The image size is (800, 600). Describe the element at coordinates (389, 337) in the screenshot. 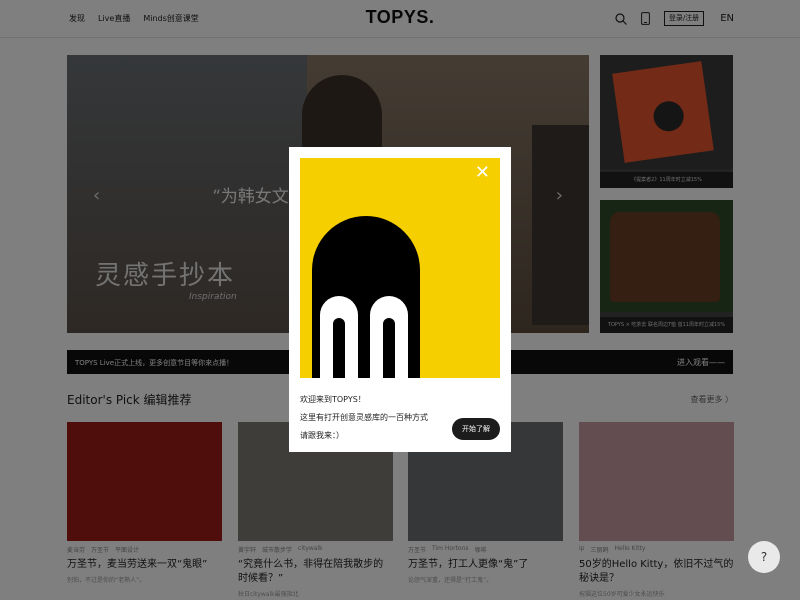

I see `mascot-leg-right` at that location.